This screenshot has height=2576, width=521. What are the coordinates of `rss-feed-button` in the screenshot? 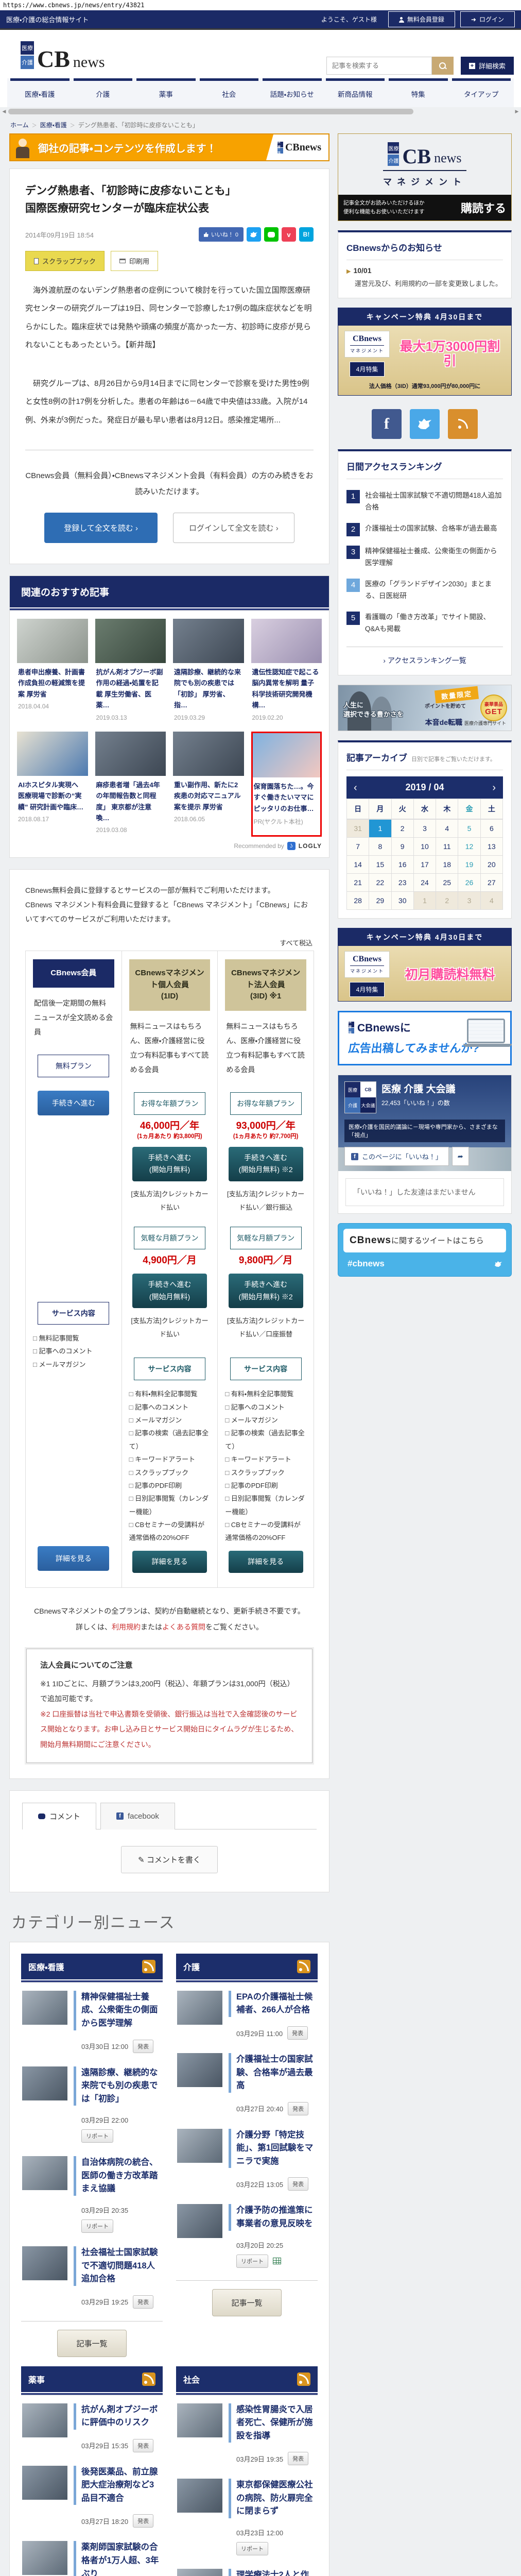 It's located at (463, 424).